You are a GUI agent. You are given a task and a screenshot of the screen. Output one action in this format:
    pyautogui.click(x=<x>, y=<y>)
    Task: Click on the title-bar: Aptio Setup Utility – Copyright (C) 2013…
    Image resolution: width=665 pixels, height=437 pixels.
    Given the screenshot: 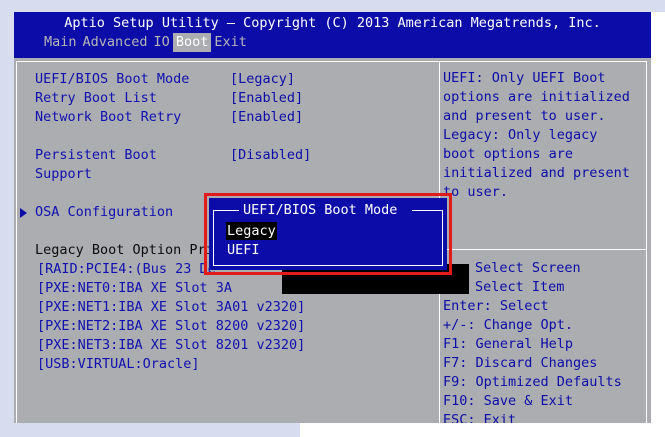 What is the action you would take?
    pyautogui.click(x=332, y=35)
    